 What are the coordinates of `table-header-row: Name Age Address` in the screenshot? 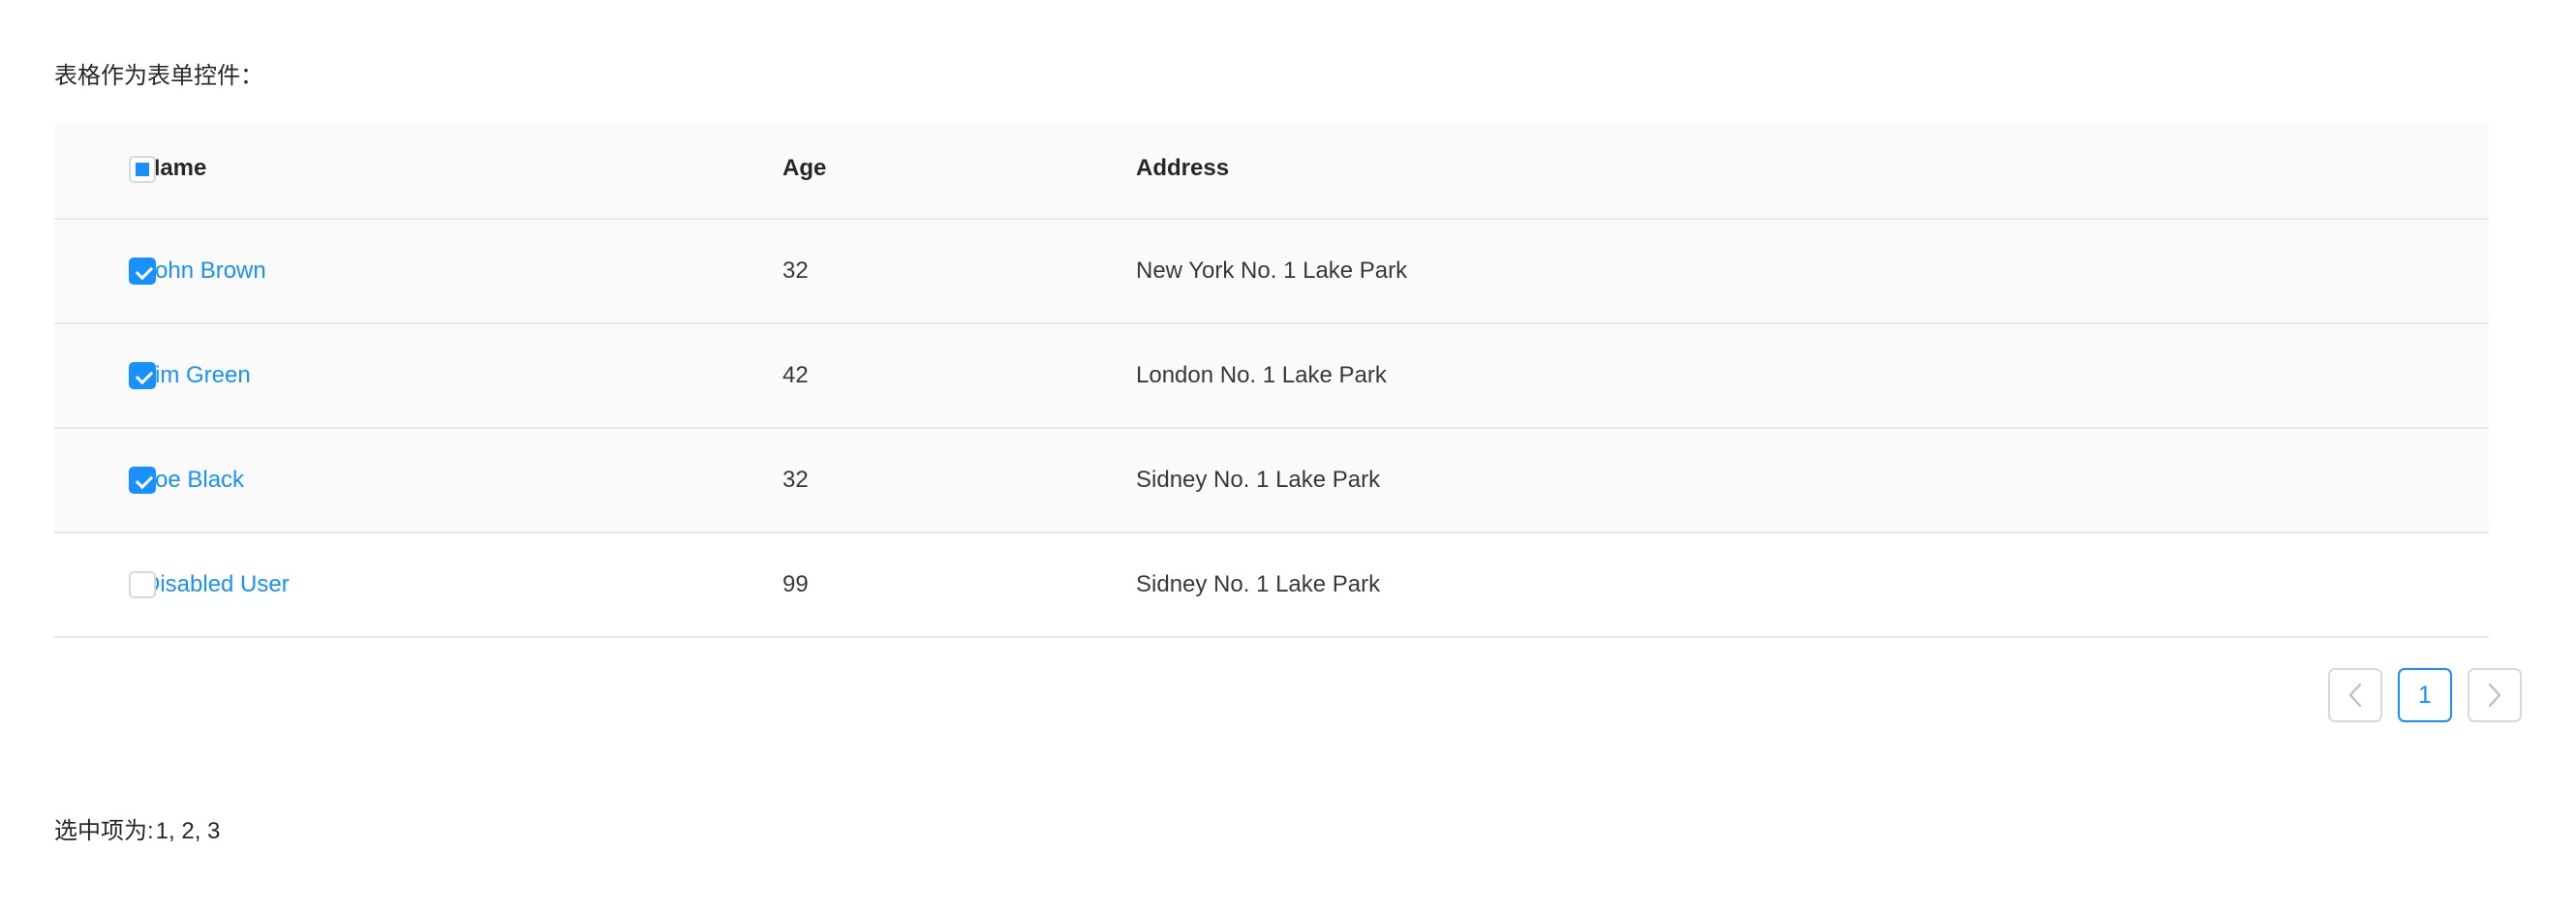 It's located at (1271, 170).